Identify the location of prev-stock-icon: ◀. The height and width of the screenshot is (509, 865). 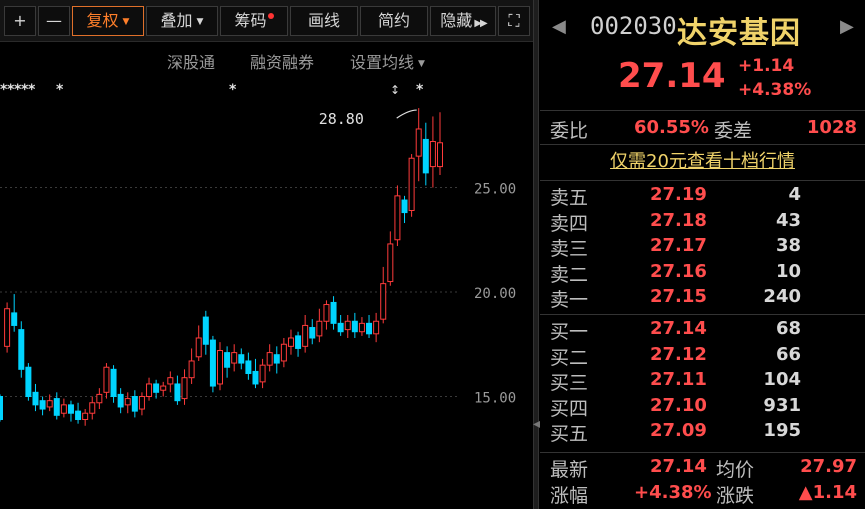
(559, 26).